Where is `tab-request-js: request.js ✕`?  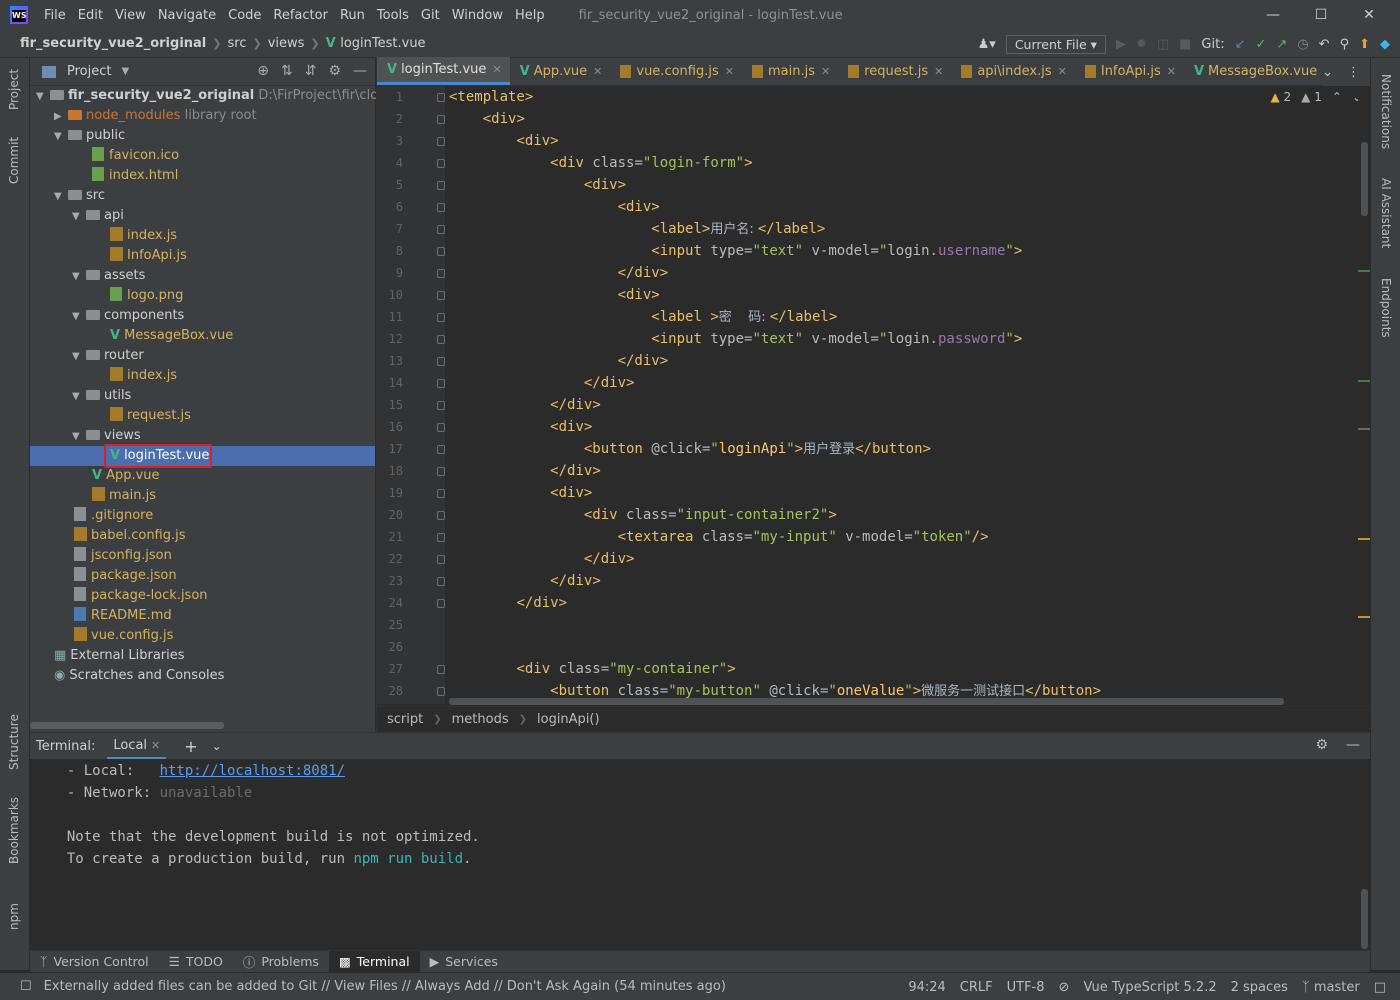
tab-request-js: request.js ✕ is located at coordinates (894, 71).